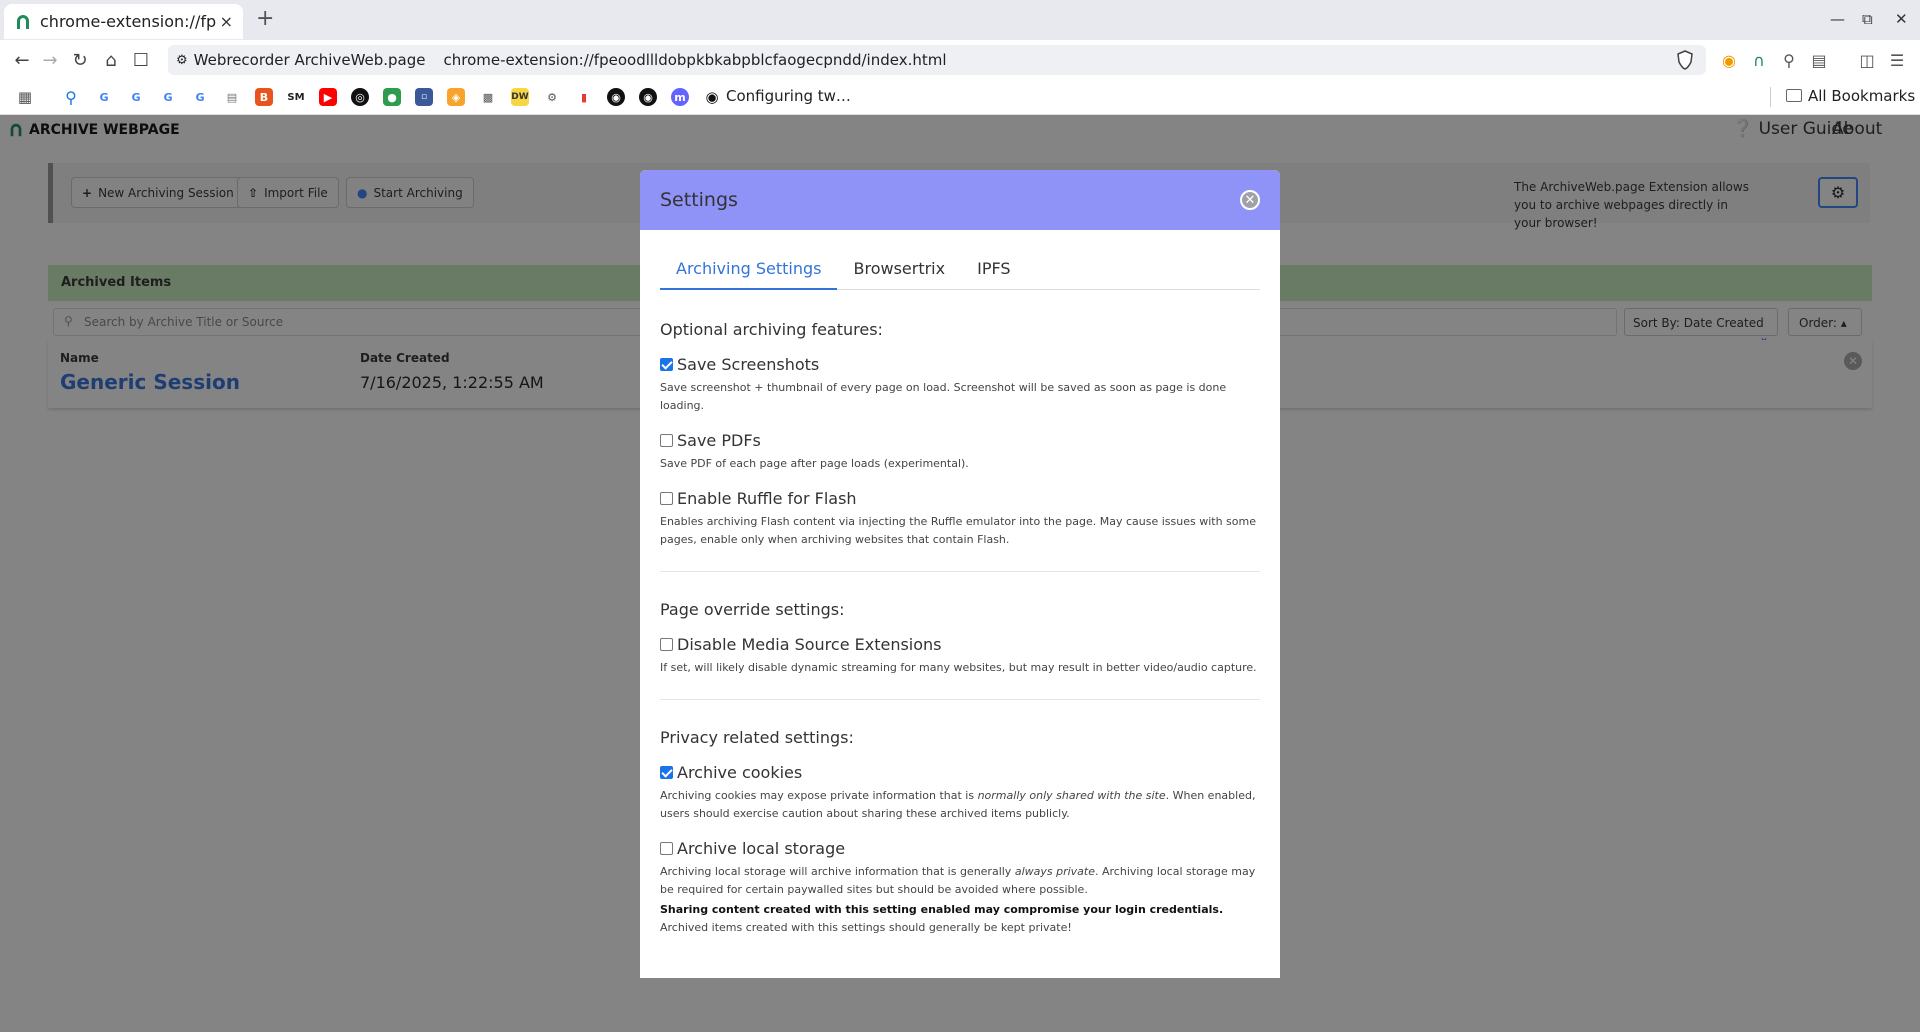 The image size is (1920, 1032). What do you see at coordinates (960, 200) in the screenshot?
I see `modal-header: Settings ✕` at bounding box center [960, 200].